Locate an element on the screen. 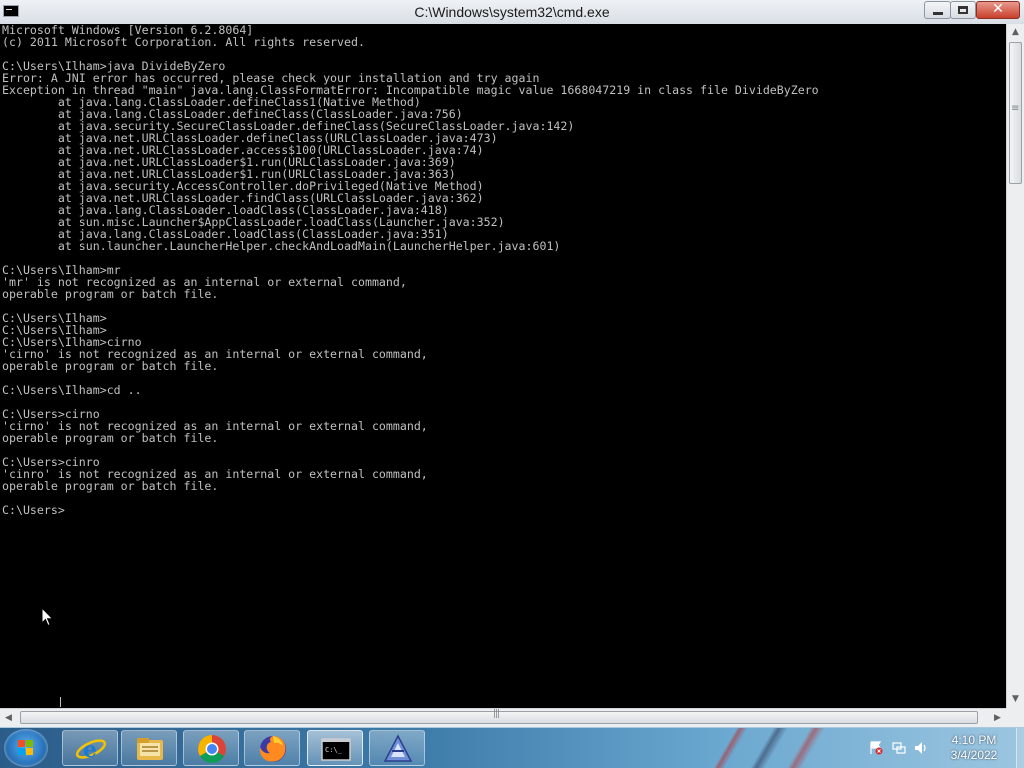  maximize-button is located at coordinates (963, 10).